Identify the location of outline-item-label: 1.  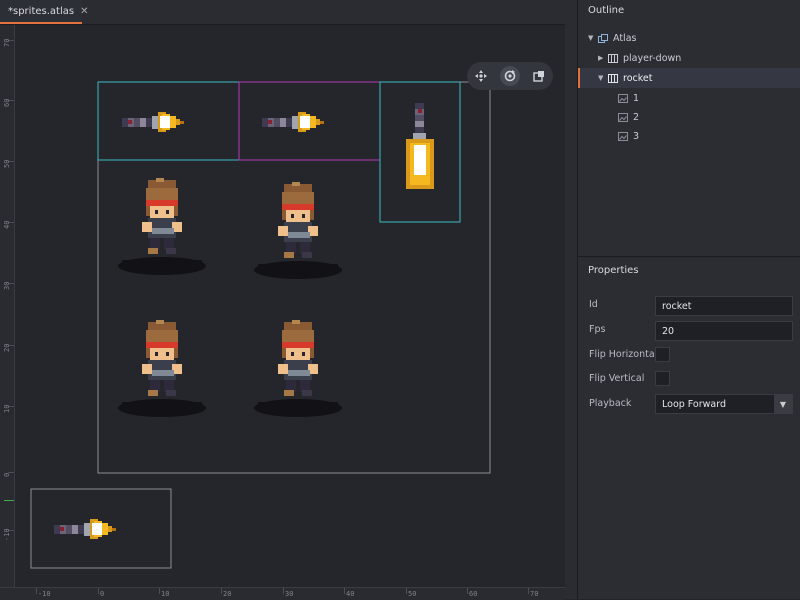
(636, 98).